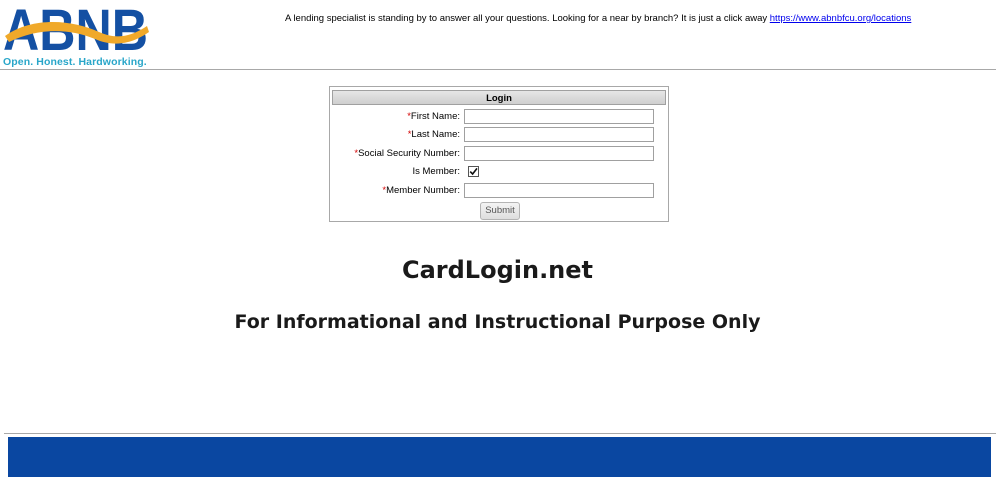 The image size is (999, 477). Describe the element at coordinates (841, 18) in the screenshot. I see `locations-link: https://www.abnbfcu.org/locations` at that location.